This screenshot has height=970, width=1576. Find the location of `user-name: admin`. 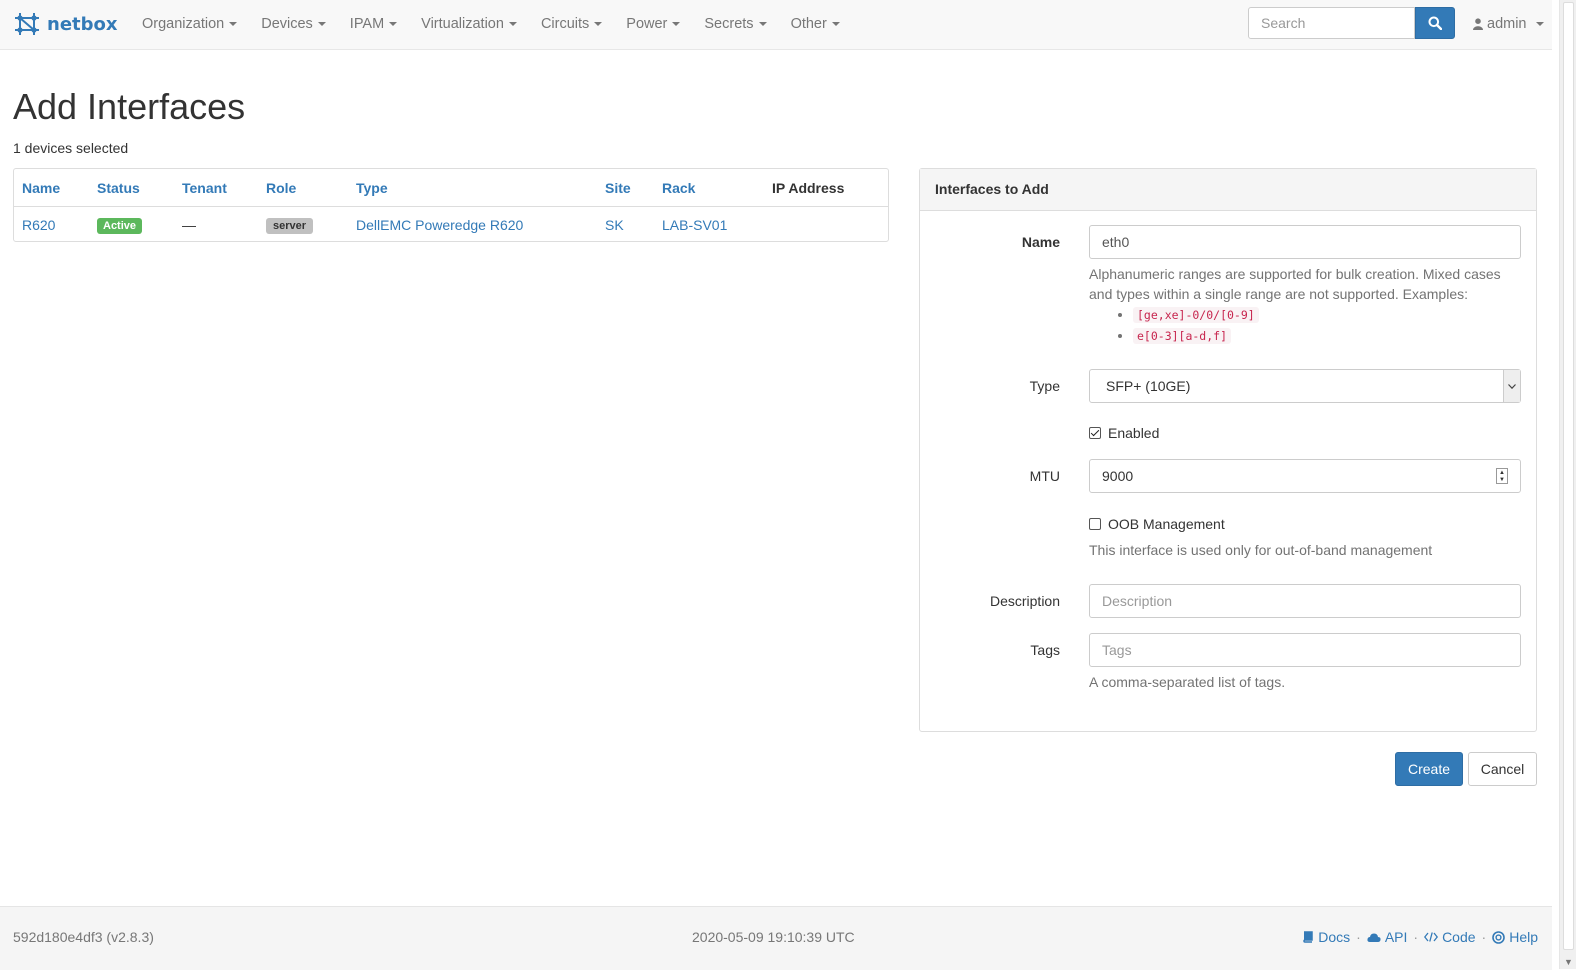

user-name: admin is located at coordinates (1507, 24).